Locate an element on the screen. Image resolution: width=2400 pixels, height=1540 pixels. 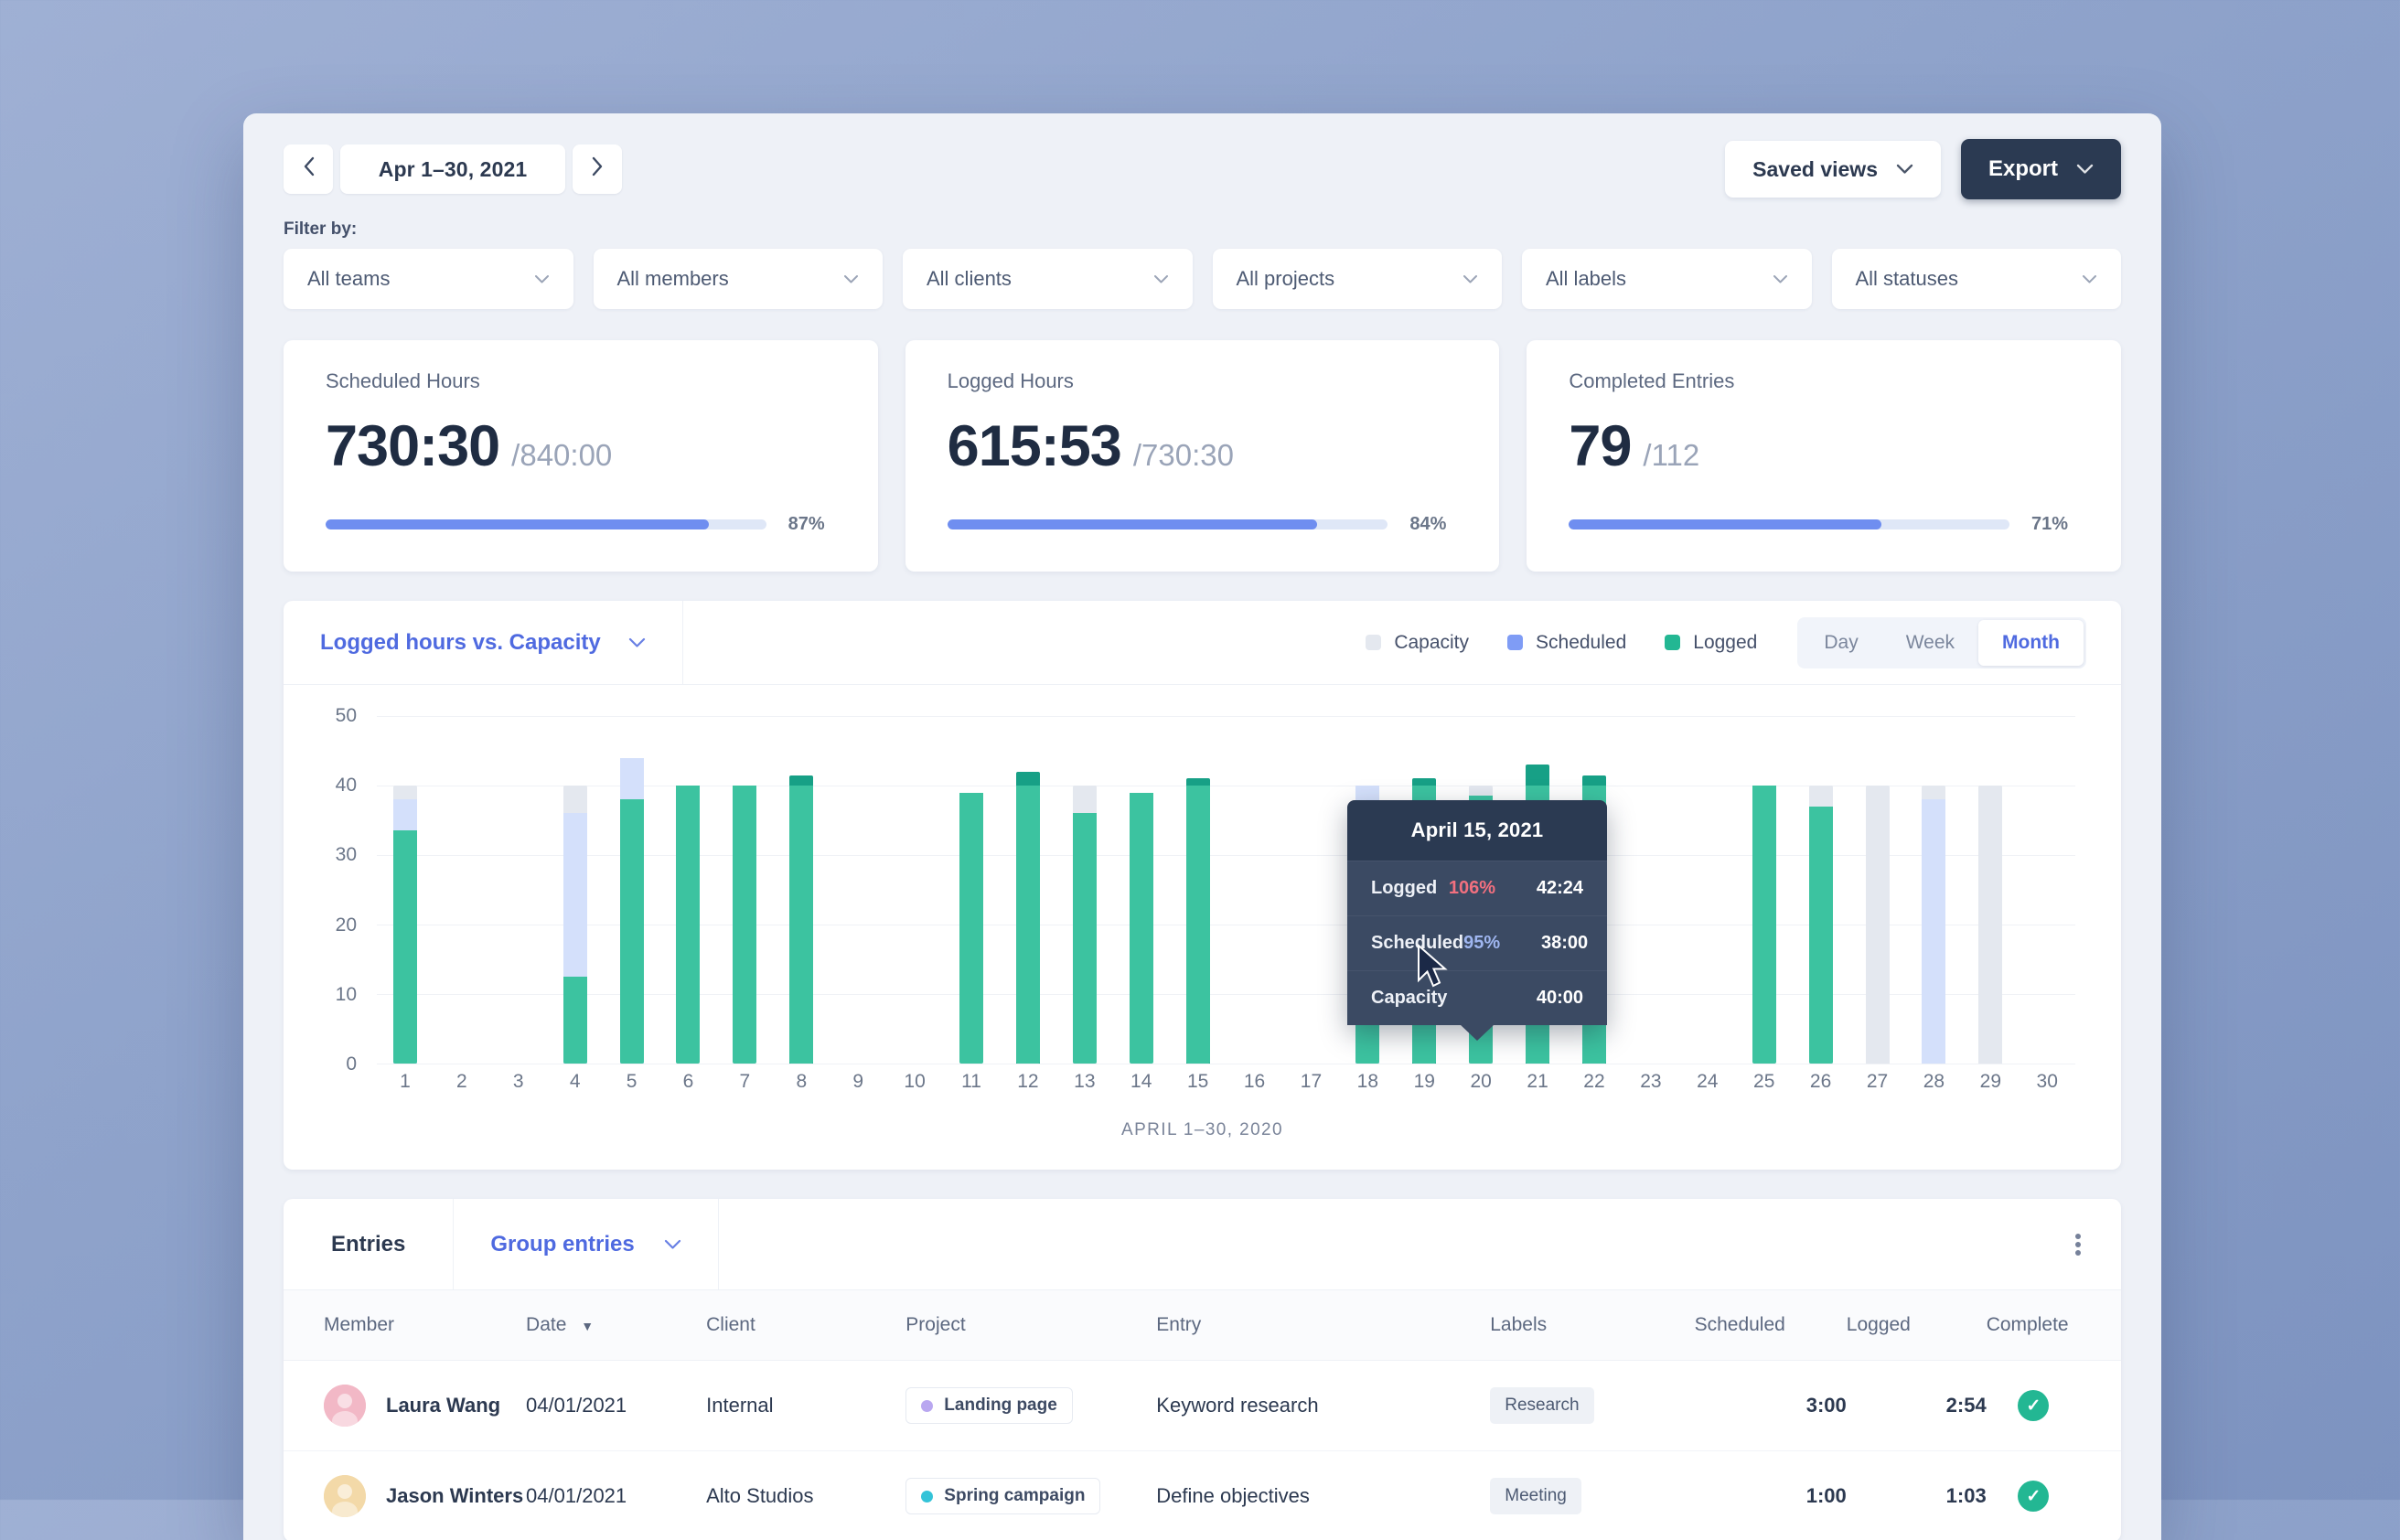
column-header-client: Client is located at coordinates (805, 1326).